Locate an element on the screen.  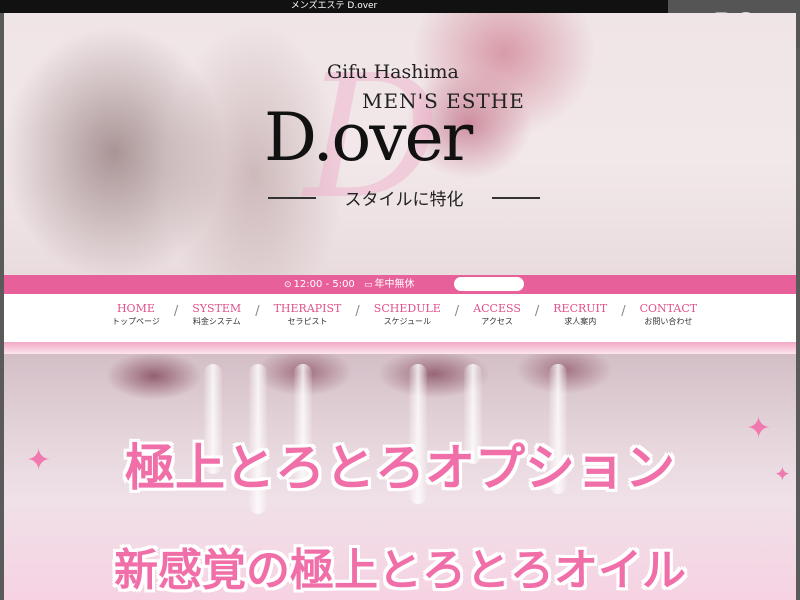
nav-label-en: SYSTEM is located at coordinates (217, 308).